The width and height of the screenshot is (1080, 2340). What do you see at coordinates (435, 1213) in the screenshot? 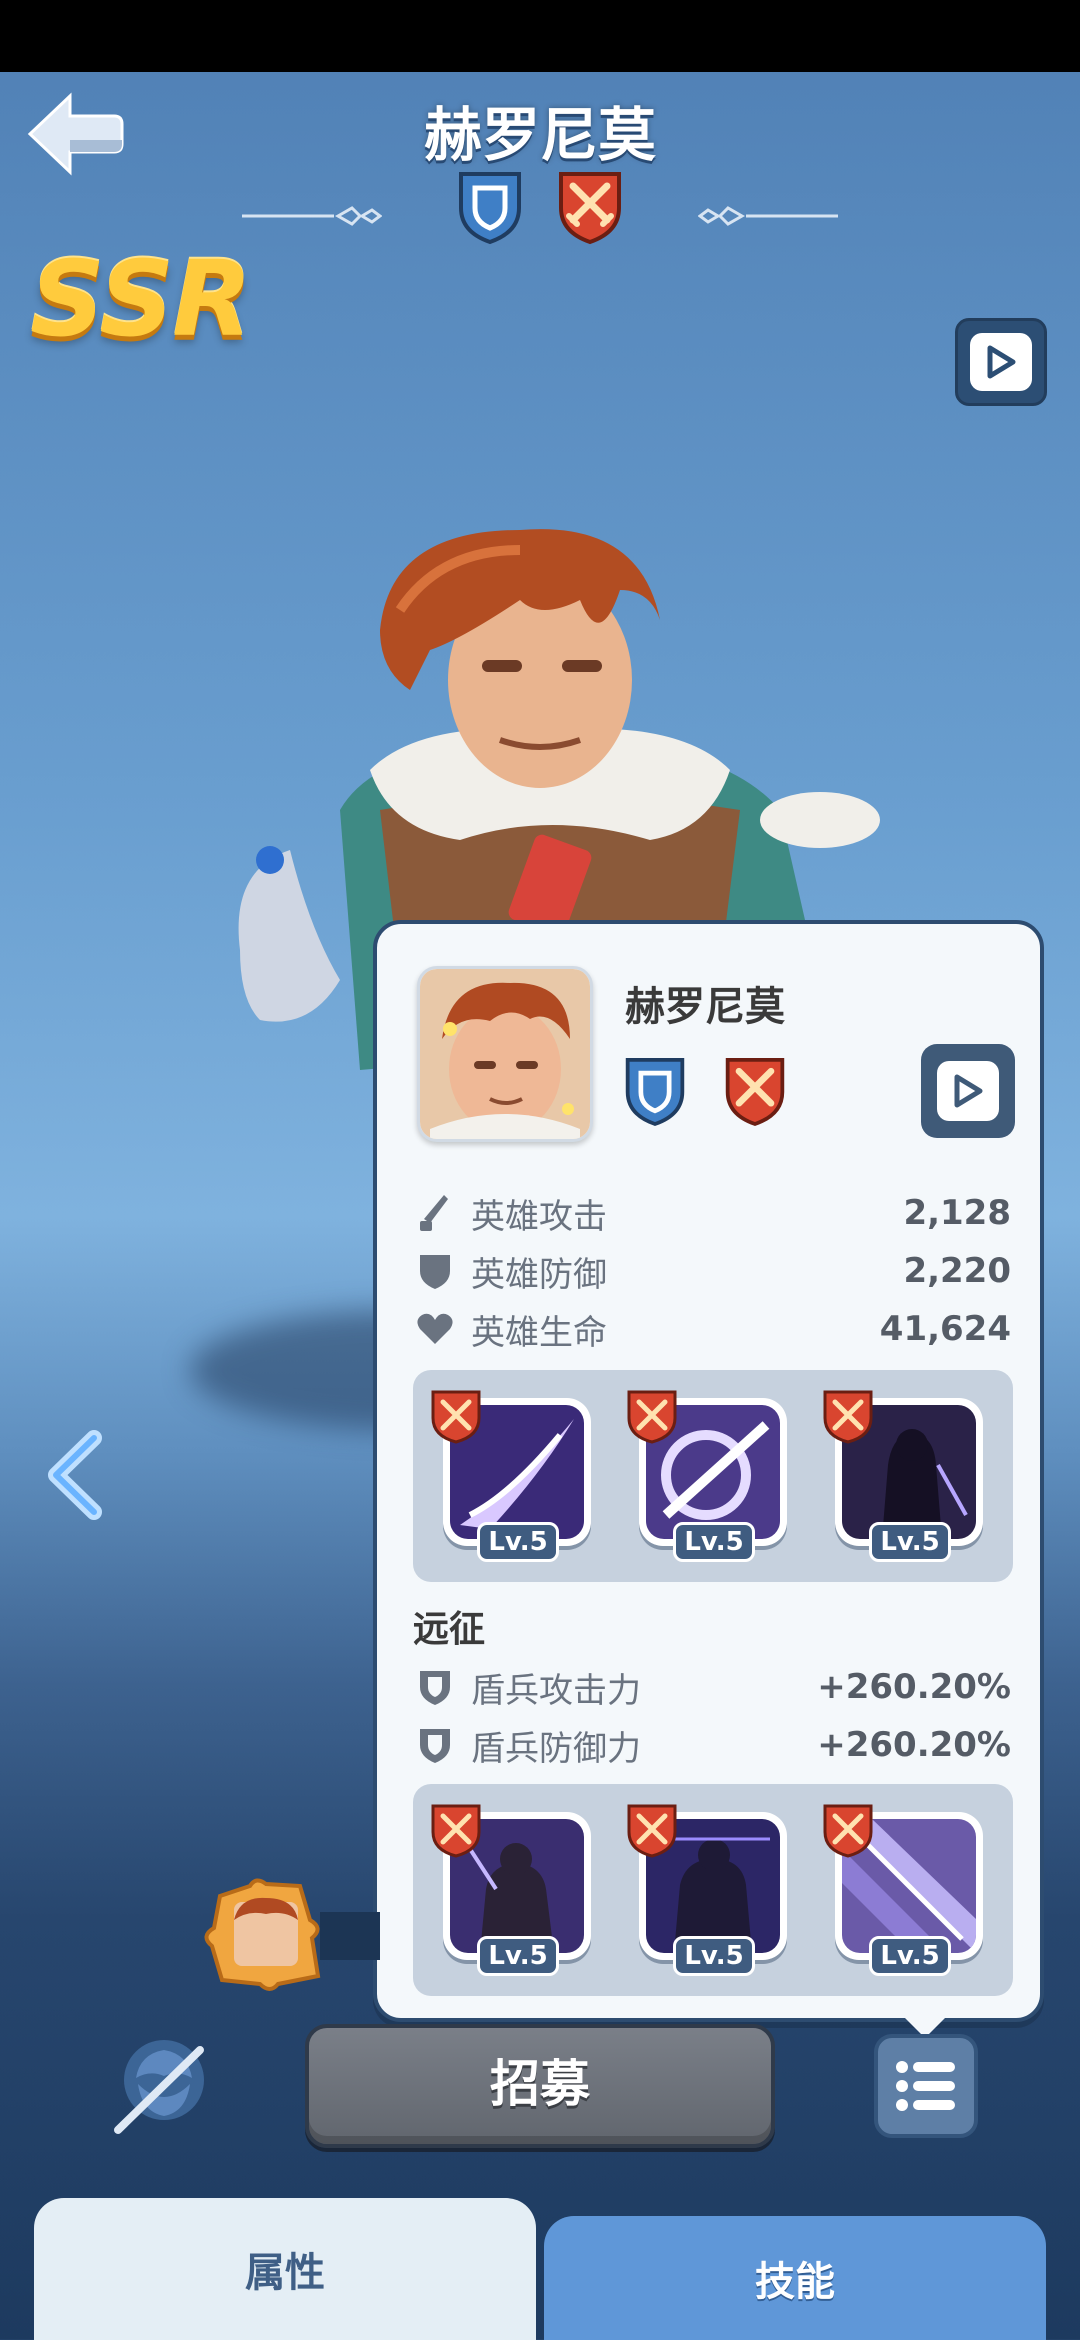
I see `sword-icon` at bounding box center [435, 1213].